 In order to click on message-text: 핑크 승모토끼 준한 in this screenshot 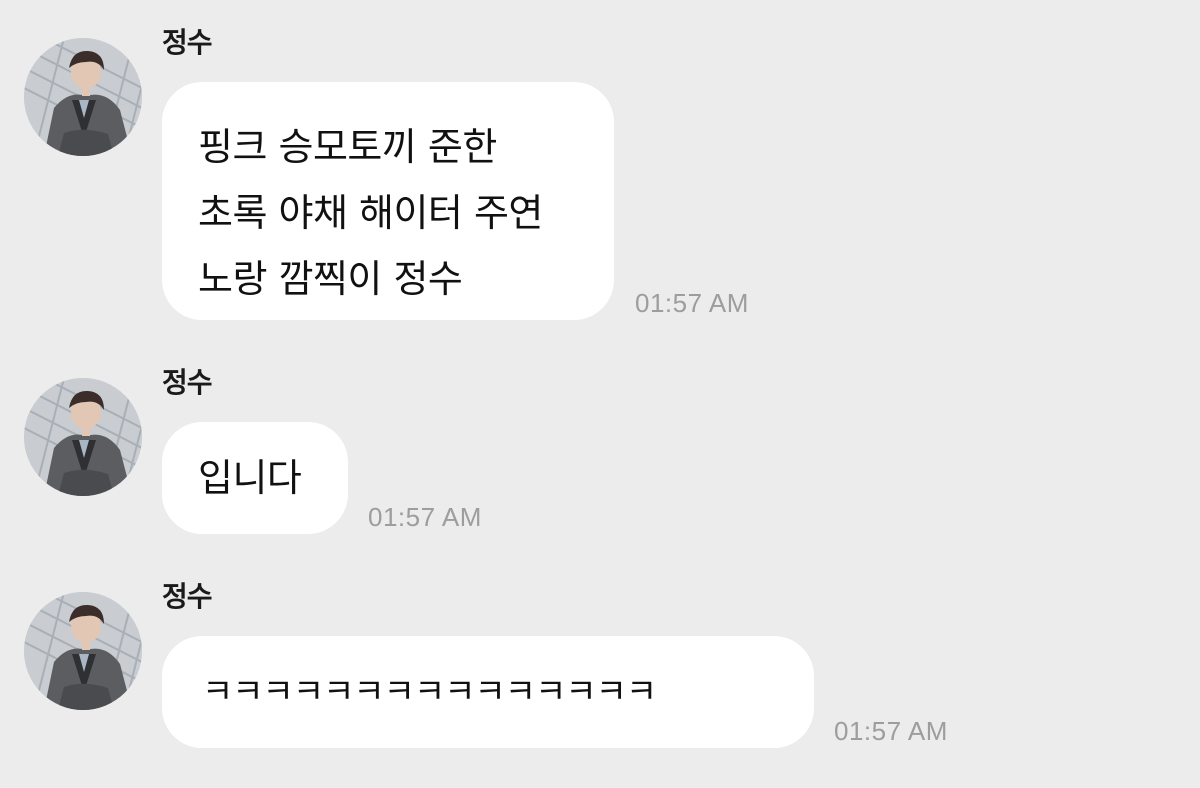, I will do `click(347, 147)`.